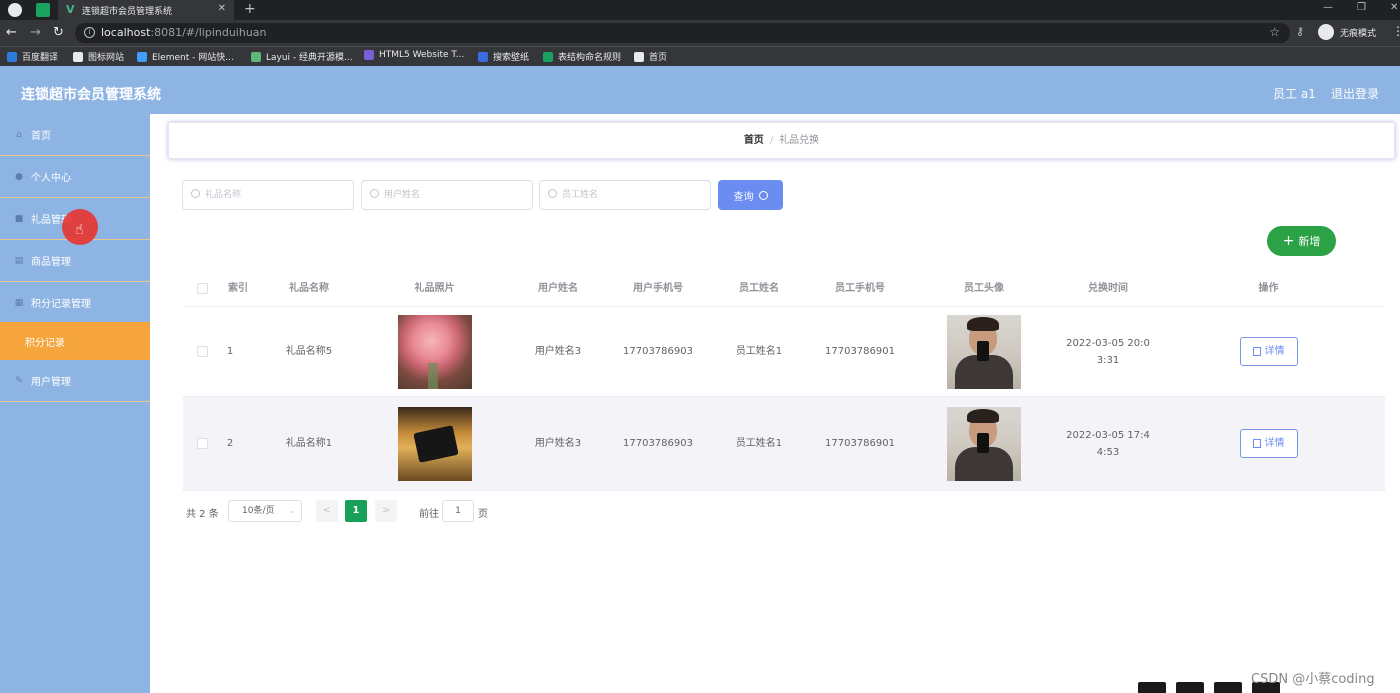 The width and height of the screenshot is (1400, 693). Describe the element at coordinates (750, 195) in the screenshot. I see `query-button: 查询` at that location.